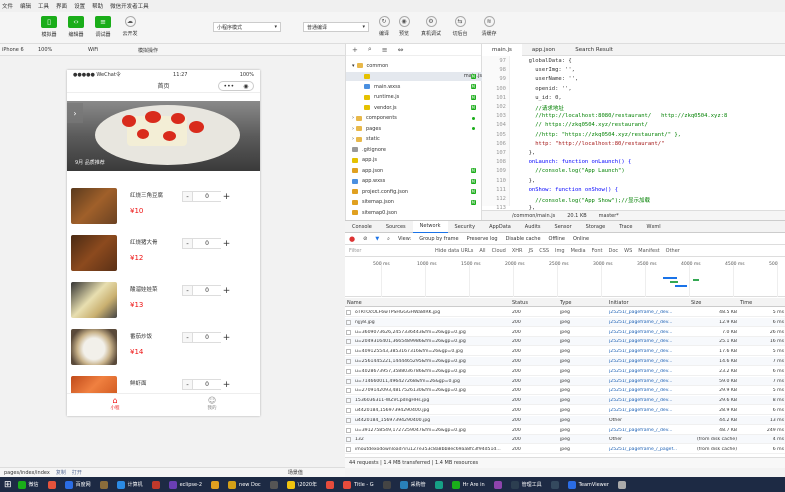 This screenshot has width=785, height=492. What do you see at coordinates (596, 227) in the screenshot?
I see `devtools-tab: Storage` at bounding box center [596, 227].